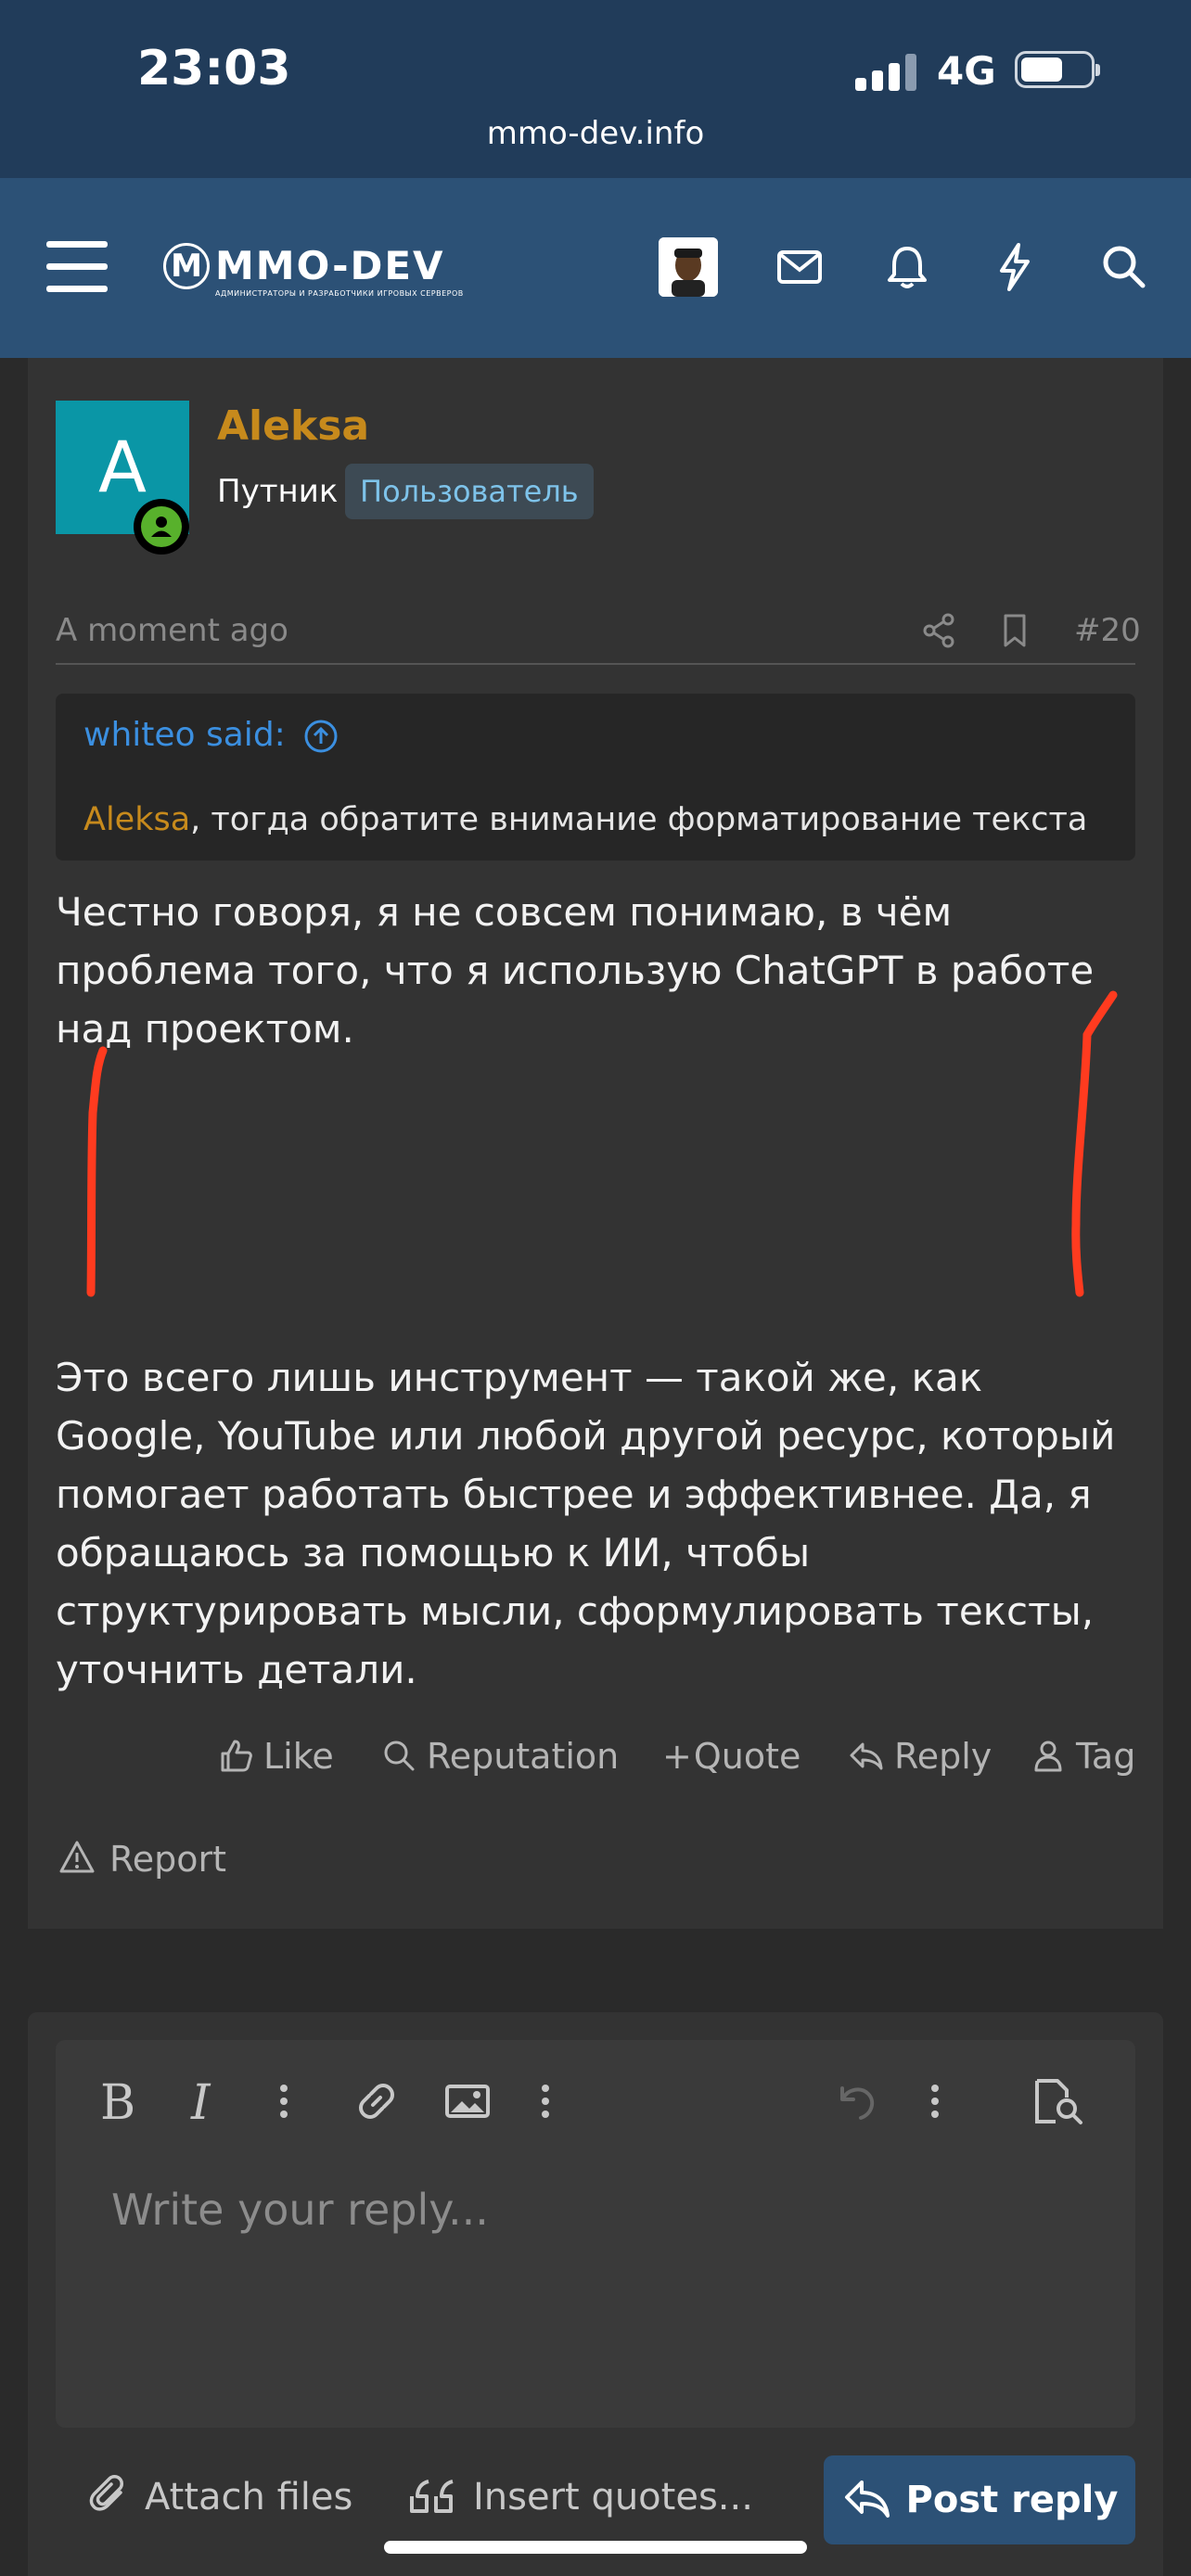 The width and height of the screenshot is (1191, 2576). What do you see at coordinates (1048, 1756) in the screenshot?
I see `user-icon` at bounding box center [1048, 1756].